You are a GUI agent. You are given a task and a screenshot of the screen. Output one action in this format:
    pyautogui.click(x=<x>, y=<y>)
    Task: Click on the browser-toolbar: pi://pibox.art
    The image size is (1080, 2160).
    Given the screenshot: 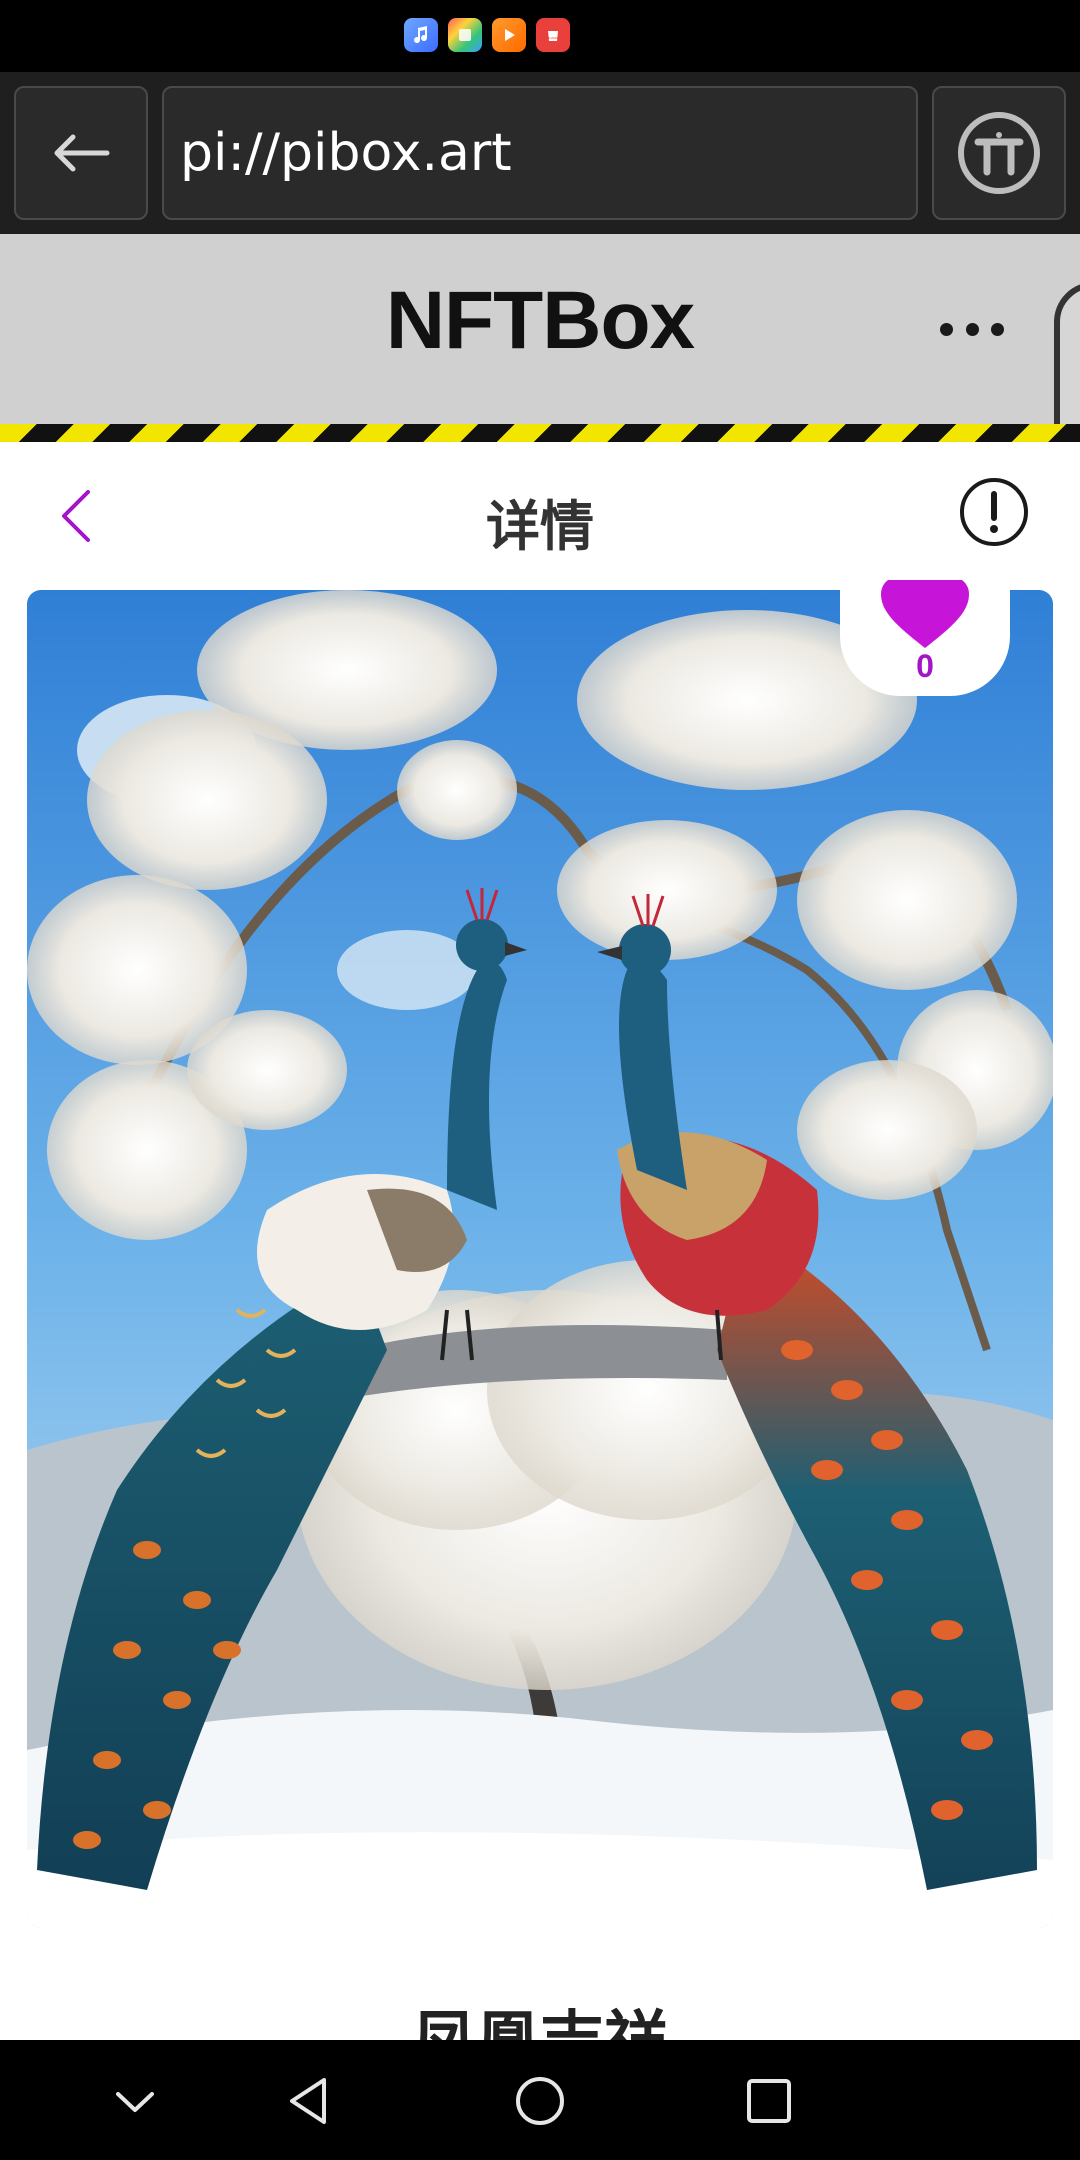 What is the action you would take?
    pyautogui.click(x=540, y=153)
    